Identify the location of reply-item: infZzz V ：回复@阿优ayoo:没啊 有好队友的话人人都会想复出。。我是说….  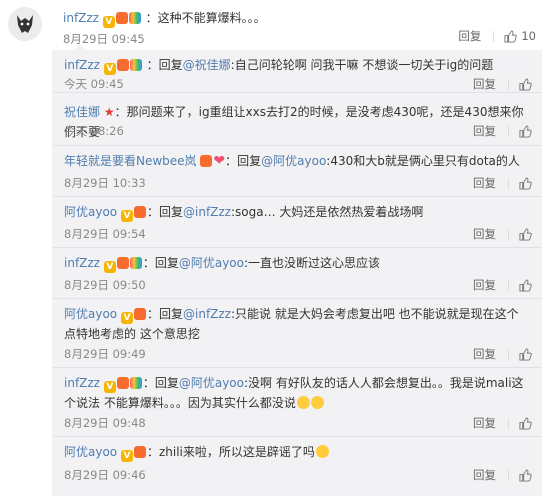
(297, 402).